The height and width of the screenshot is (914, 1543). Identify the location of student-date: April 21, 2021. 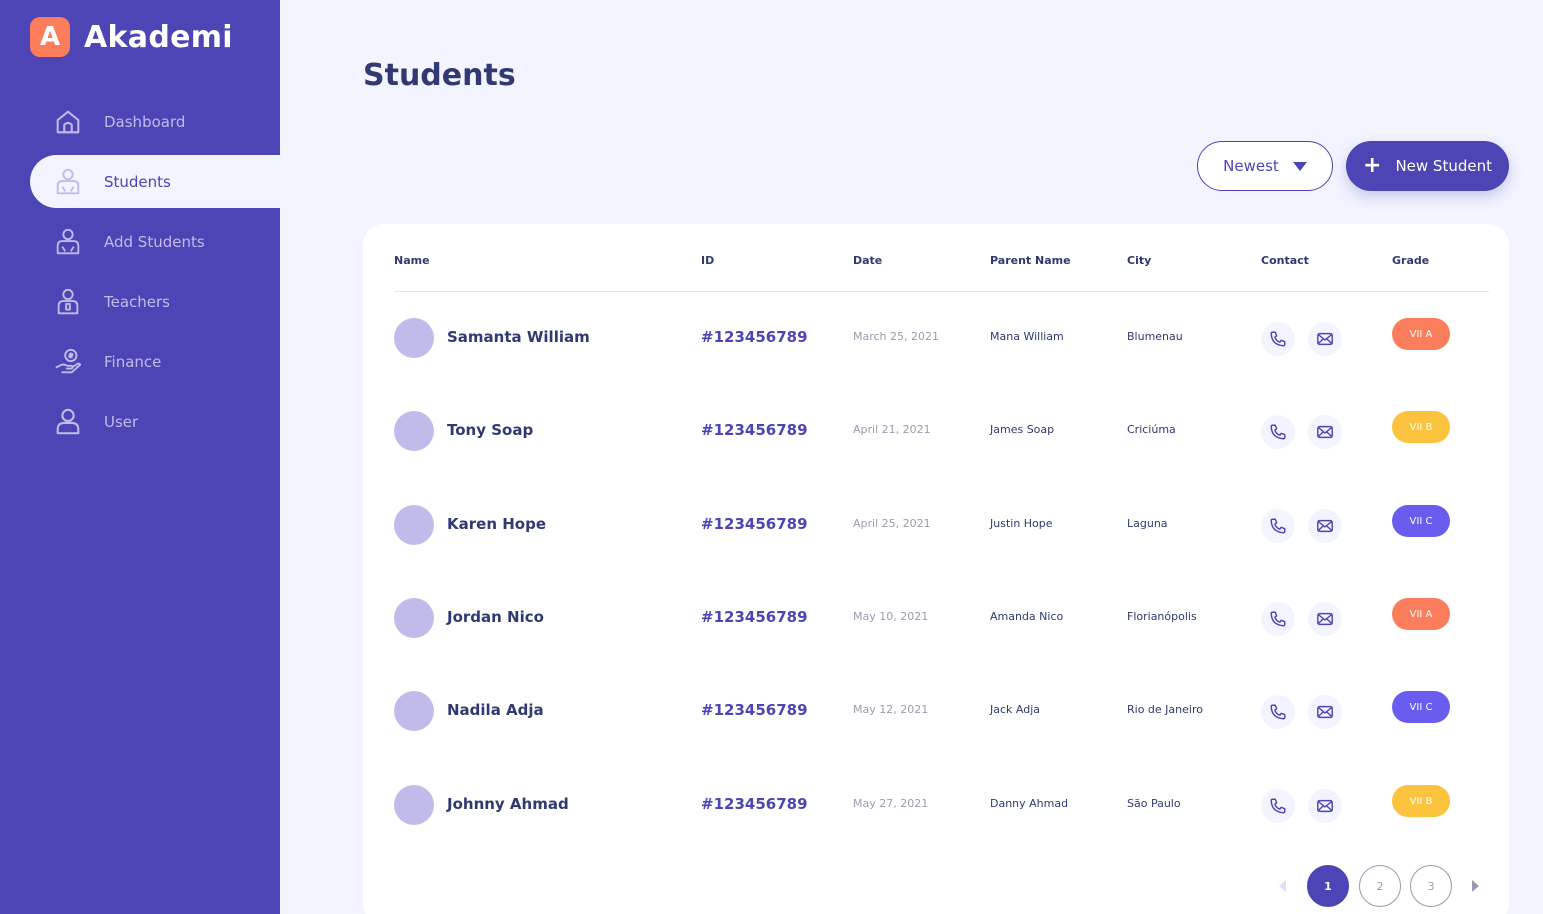
(892, 429).